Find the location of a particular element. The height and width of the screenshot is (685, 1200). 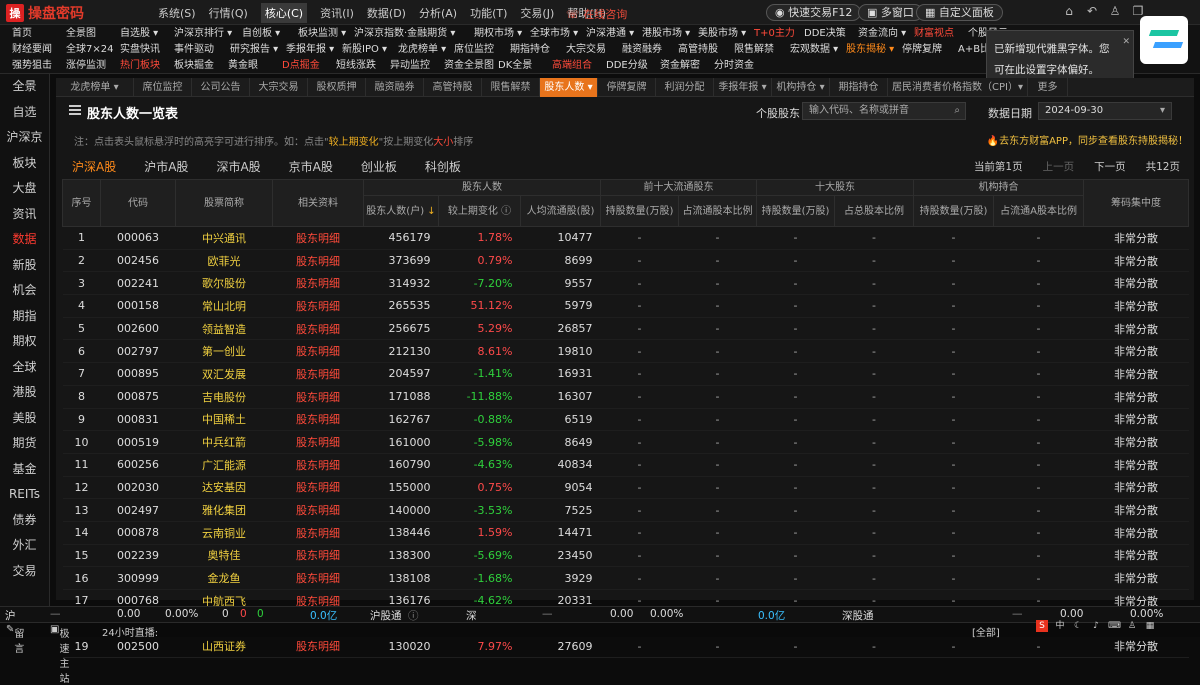

sidebar-item-8: 机会 is located at coordinates (24, 291).